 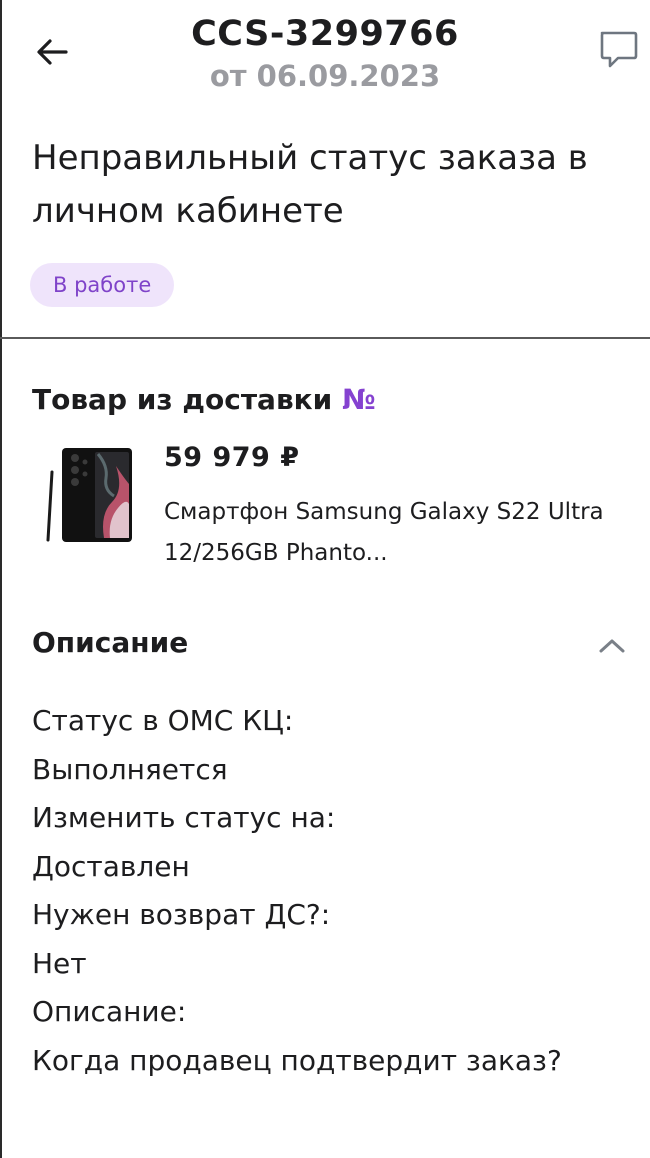 I want to click on description-line: Выполняется, so click(x=130, y=769).